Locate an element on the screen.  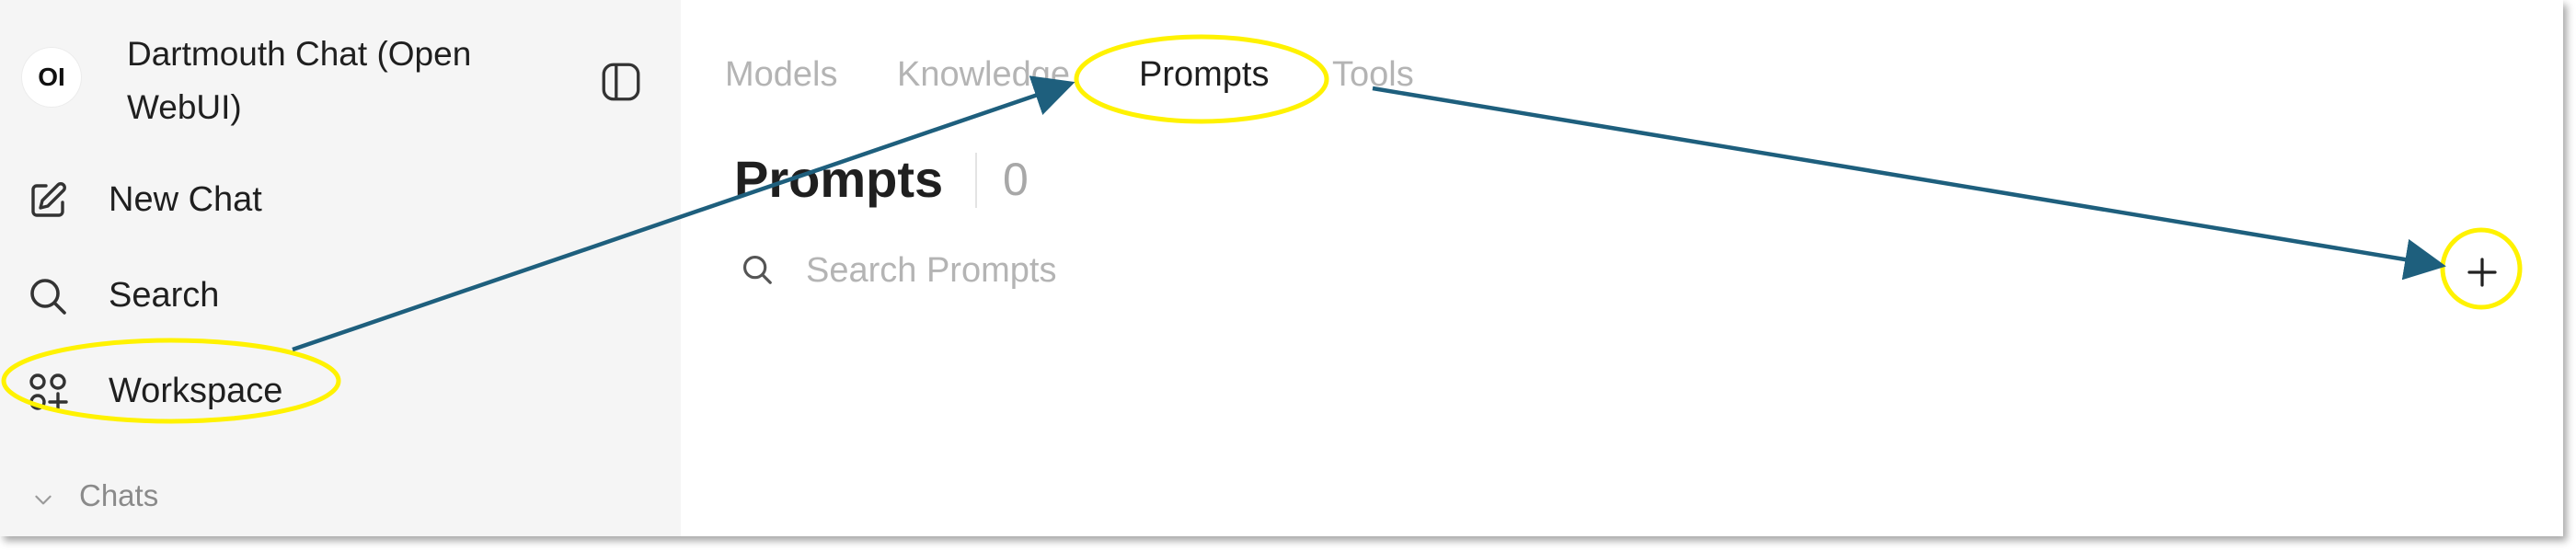
sidebar-item-label: Search is located at coordinates (164, 295).